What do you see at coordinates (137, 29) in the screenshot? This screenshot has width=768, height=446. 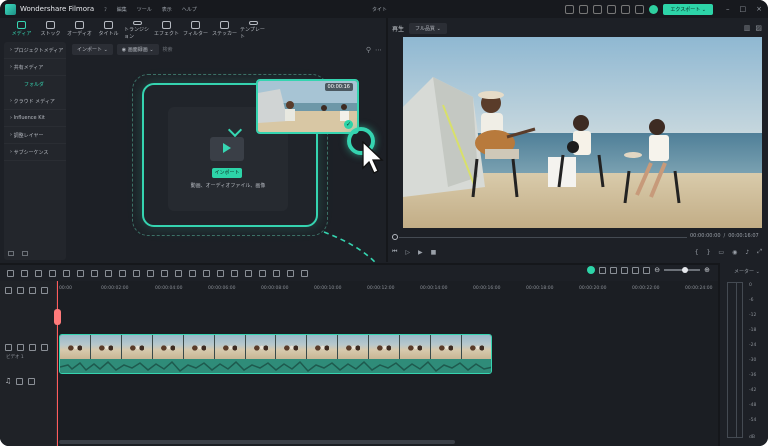 I see `tab-transitions: トランジション` at bounding box center [137, 29].